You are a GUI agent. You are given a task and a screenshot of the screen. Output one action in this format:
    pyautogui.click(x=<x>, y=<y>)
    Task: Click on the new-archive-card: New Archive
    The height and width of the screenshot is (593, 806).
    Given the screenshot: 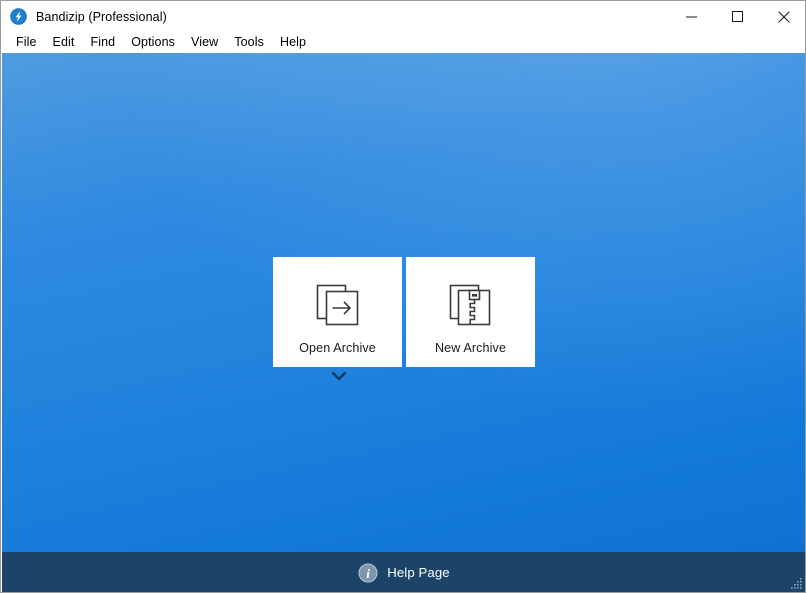 What is the action you would take?
    pyautogui.click(x=470, y=312)
    